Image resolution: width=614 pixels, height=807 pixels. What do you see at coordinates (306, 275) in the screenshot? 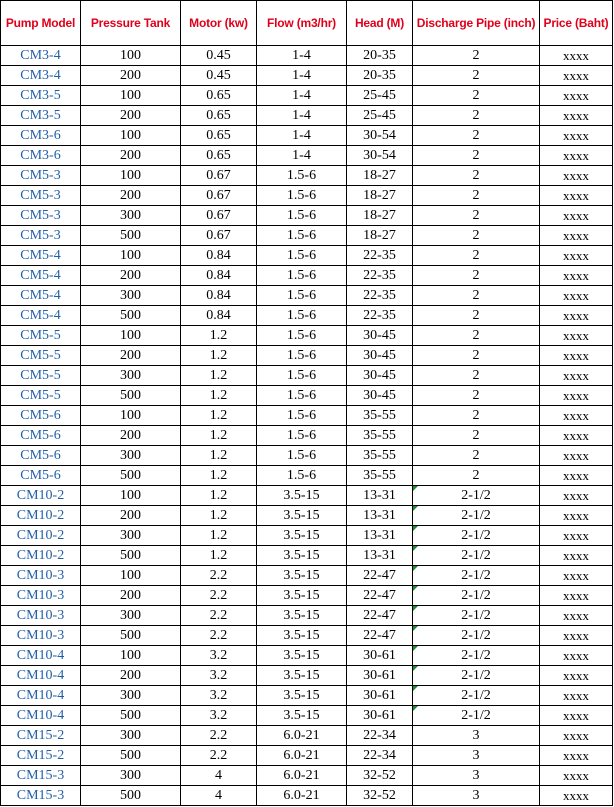
I see `table-row: CM5-4 200 0.84 1.5-6 22-35 2 xxxx` at bounding box center [306, 275].